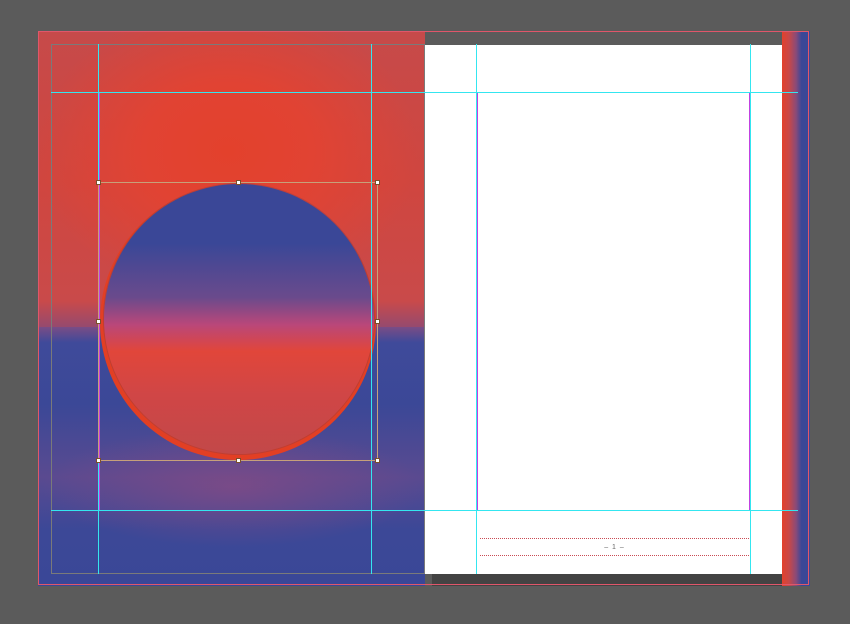  I want to click on resize-handle-bottom-left, so click(98, 460).